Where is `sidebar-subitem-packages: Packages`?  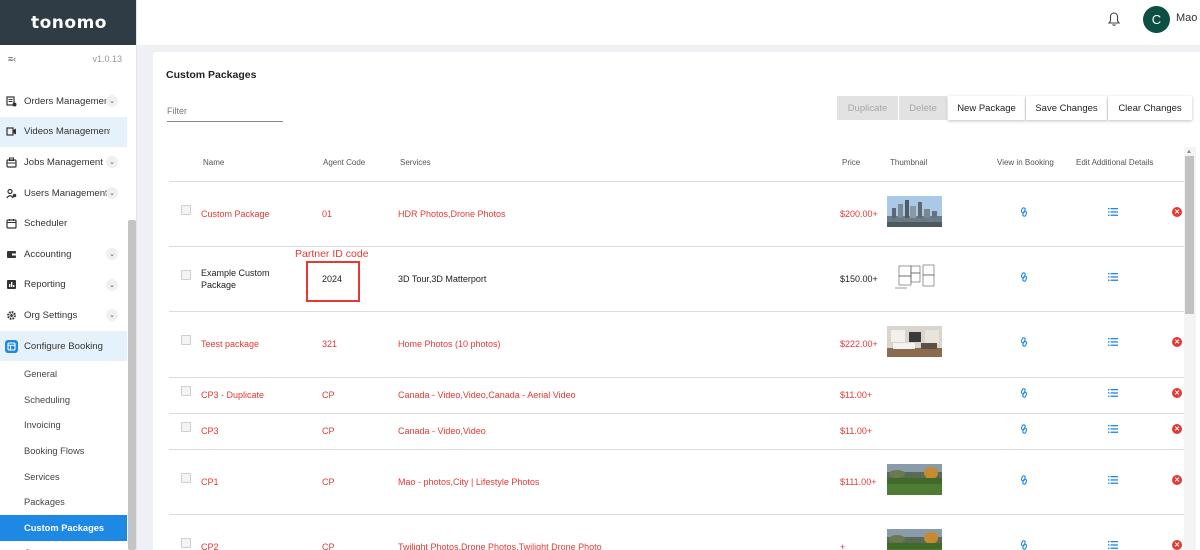
sidebar-subitem-packages: Packages is located at coordinates (63, 502).